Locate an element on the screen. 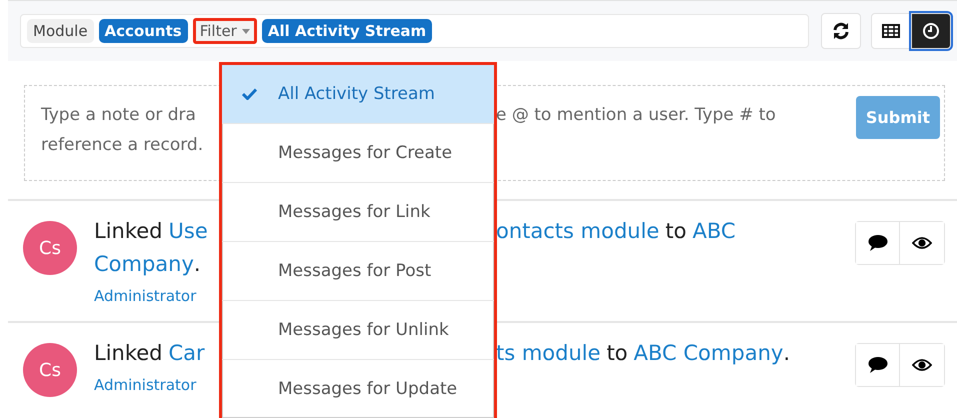  refresh-icon is located at coordinates (841, 31).